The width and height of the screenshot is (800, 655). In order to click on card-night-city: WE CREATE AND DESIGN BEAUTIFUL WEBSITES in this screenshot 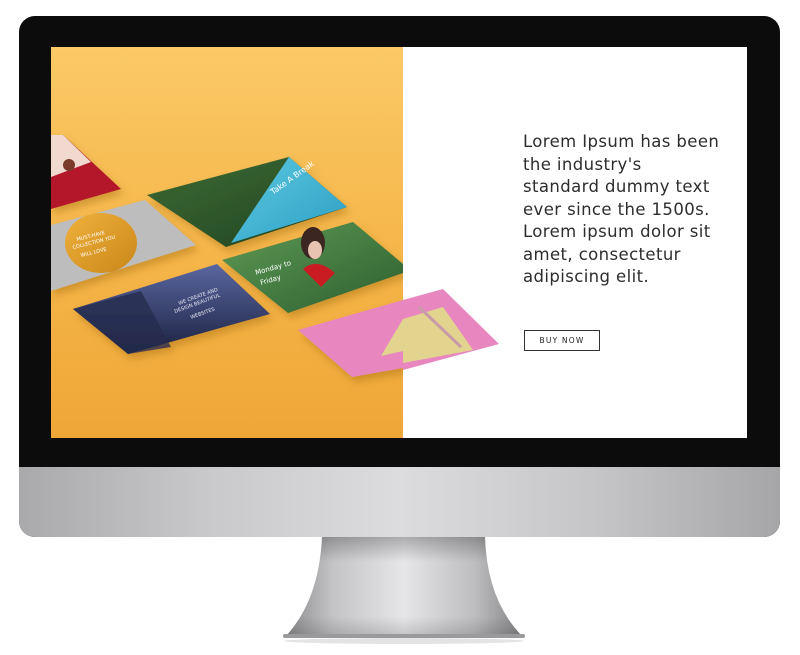, I will do `click(171, 309)`.